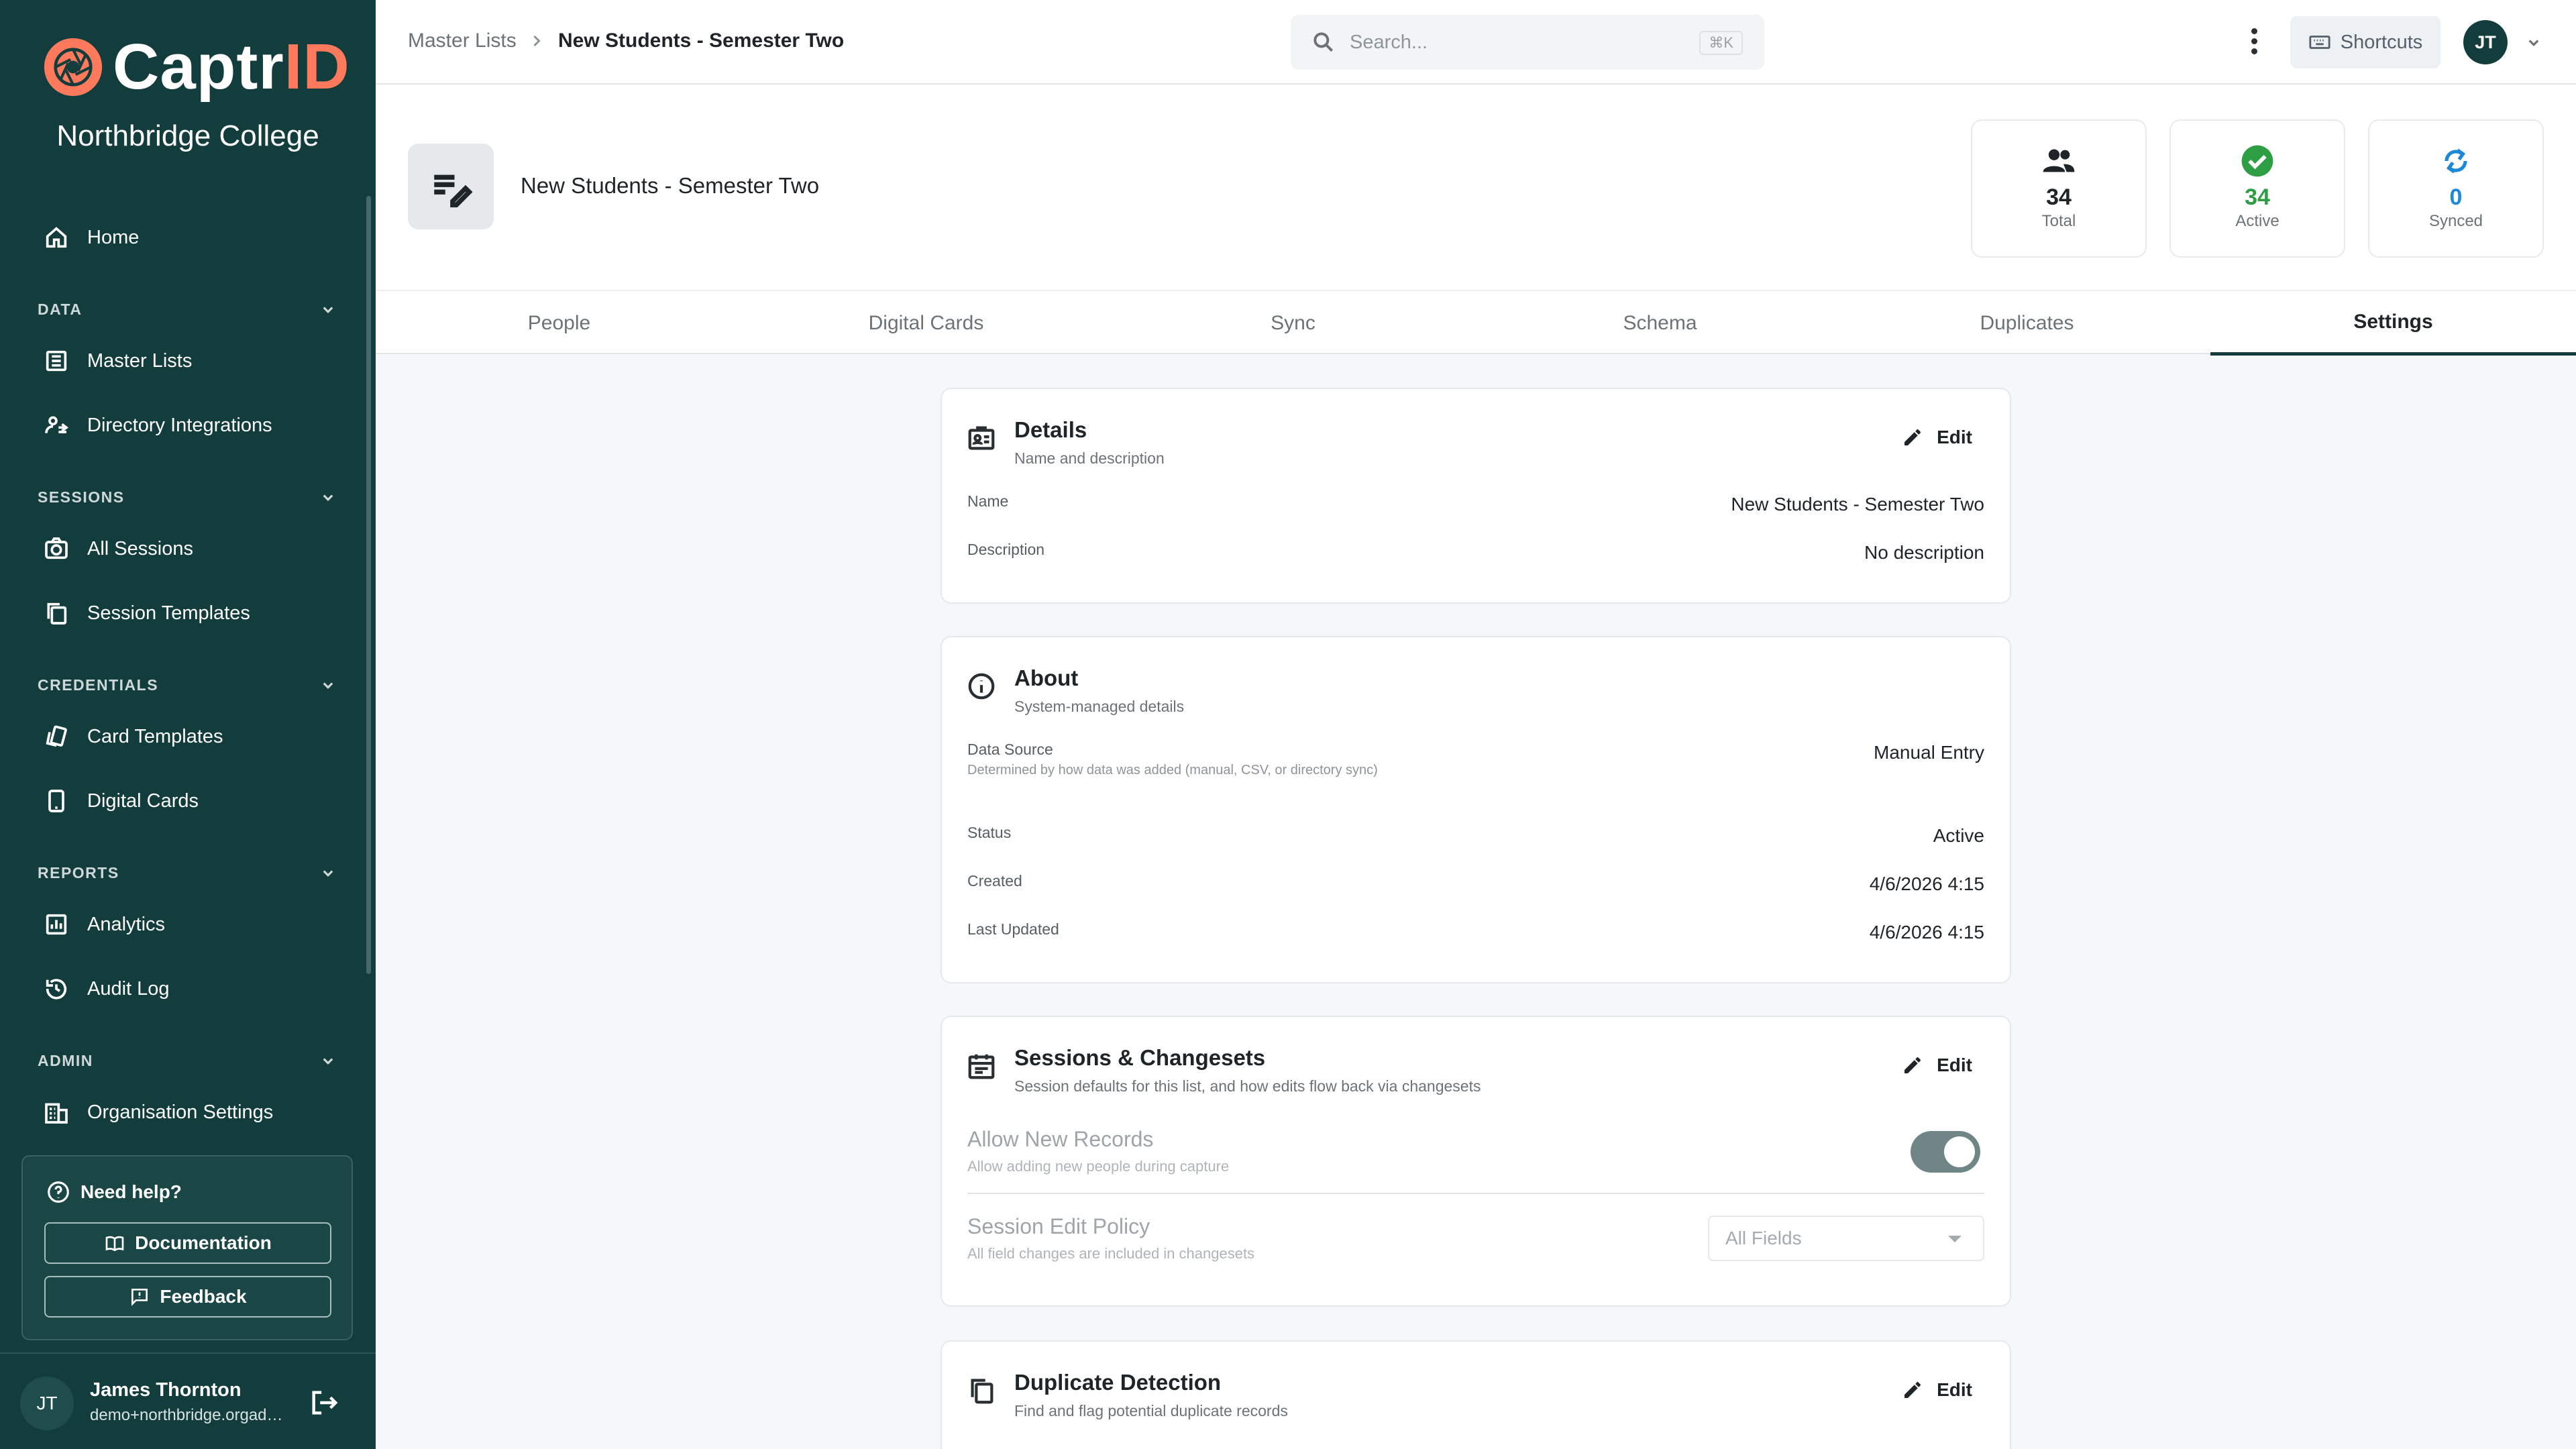 Image resolution: width=2576 pixels, height=1449 pixels. Describe the element at coordinates (56, 1113) in the screenshot. I see `building-icon` at that location.